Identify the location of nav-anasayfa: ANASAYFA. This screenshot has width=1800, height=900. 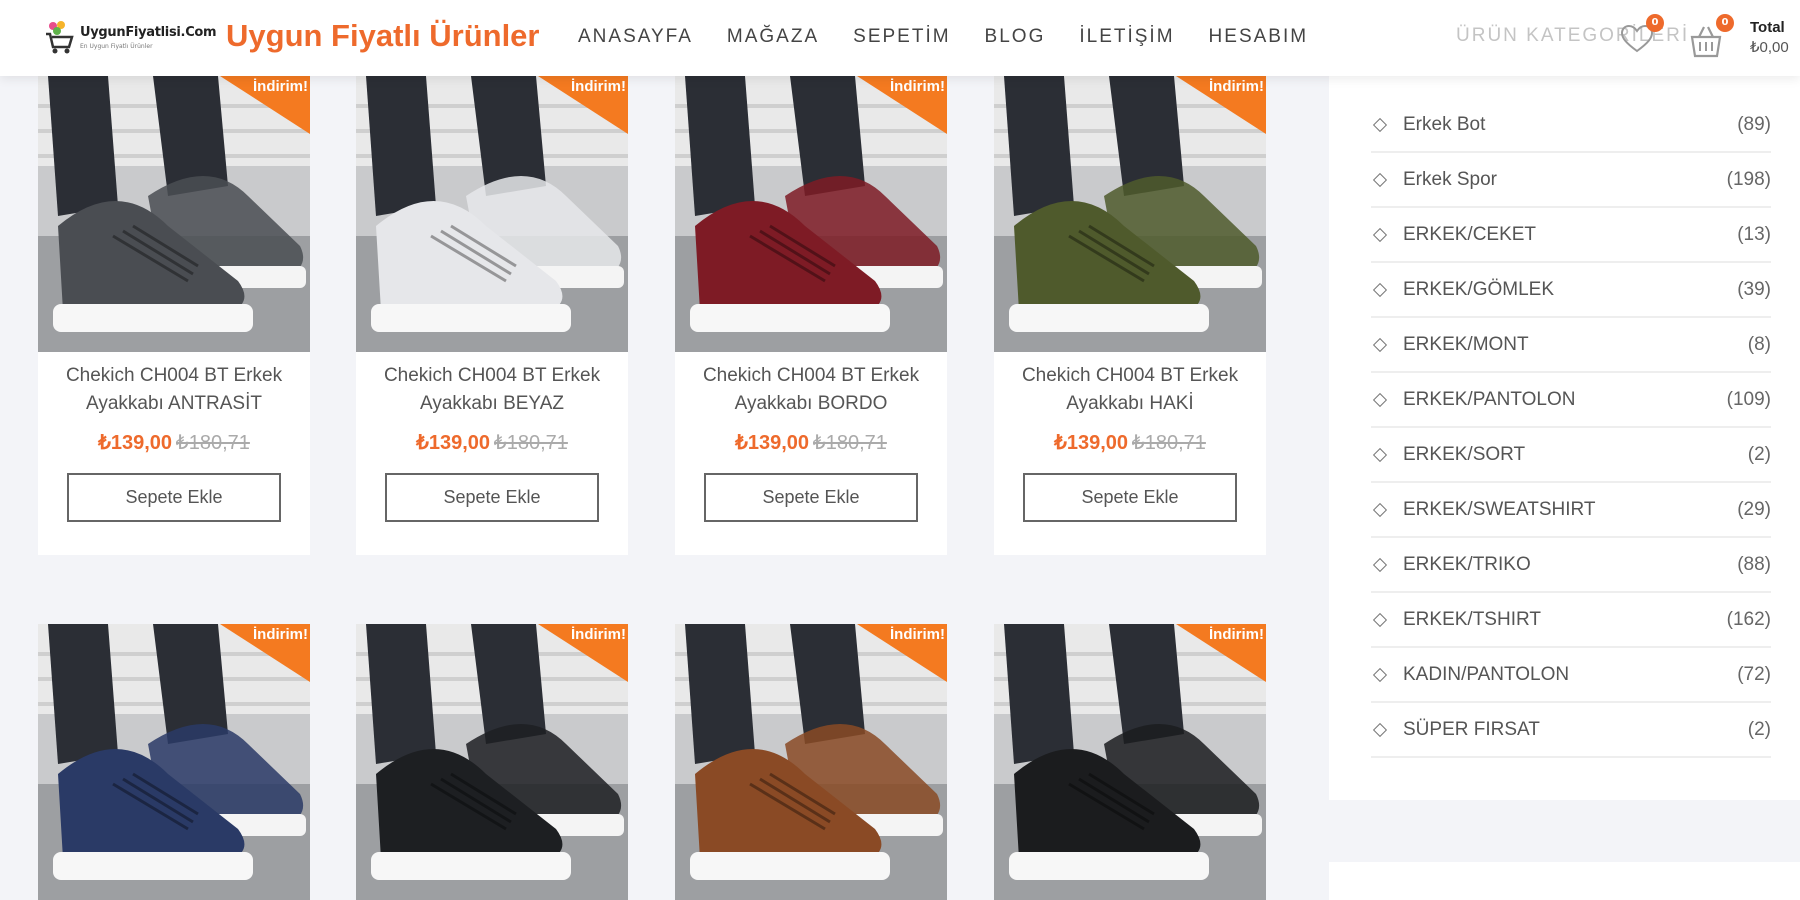
(635, 37).